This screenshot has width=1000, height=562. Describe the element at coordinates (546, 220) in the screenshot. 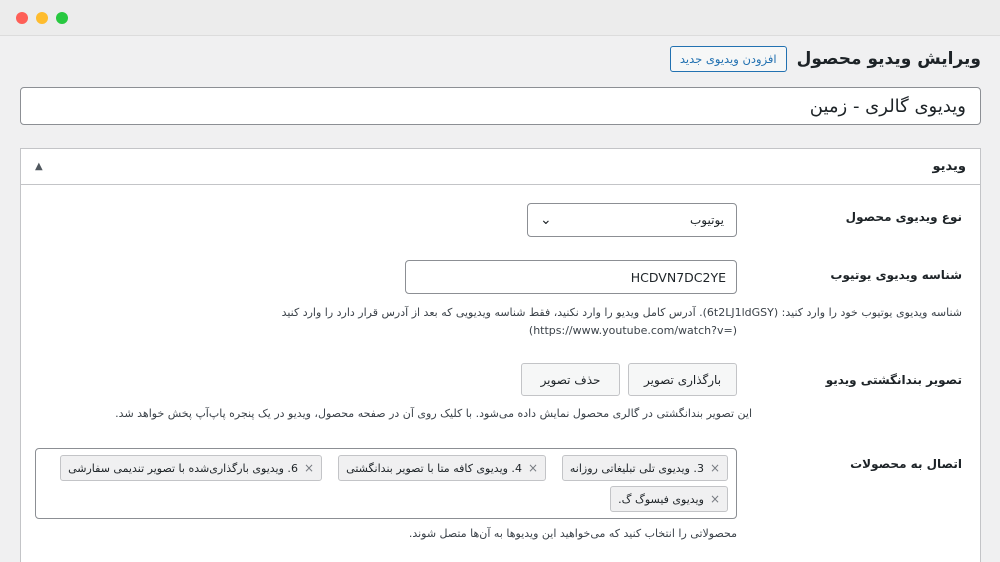

I see `chevron-down-icon: ⌄` at that location.